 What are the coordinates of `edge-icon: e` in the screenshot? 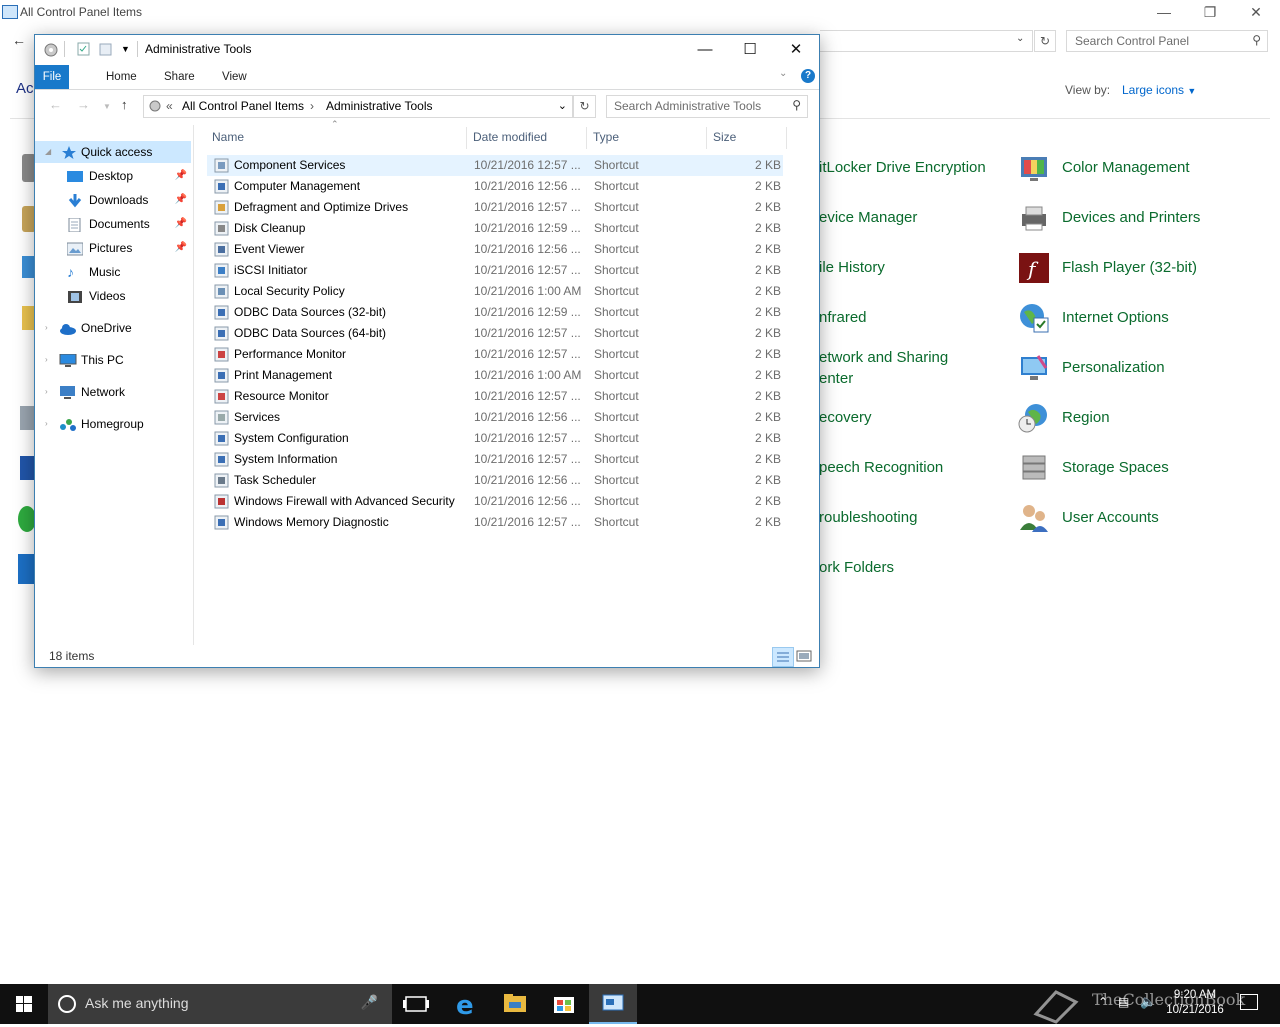 It's located at (466, 1004).